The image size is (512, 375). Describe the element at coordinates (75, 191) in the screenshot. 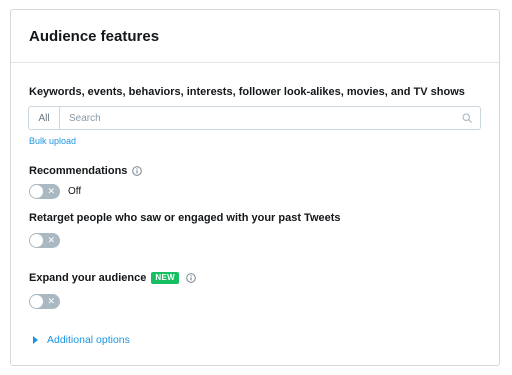

I see `recommendations-state: Off` at that location.